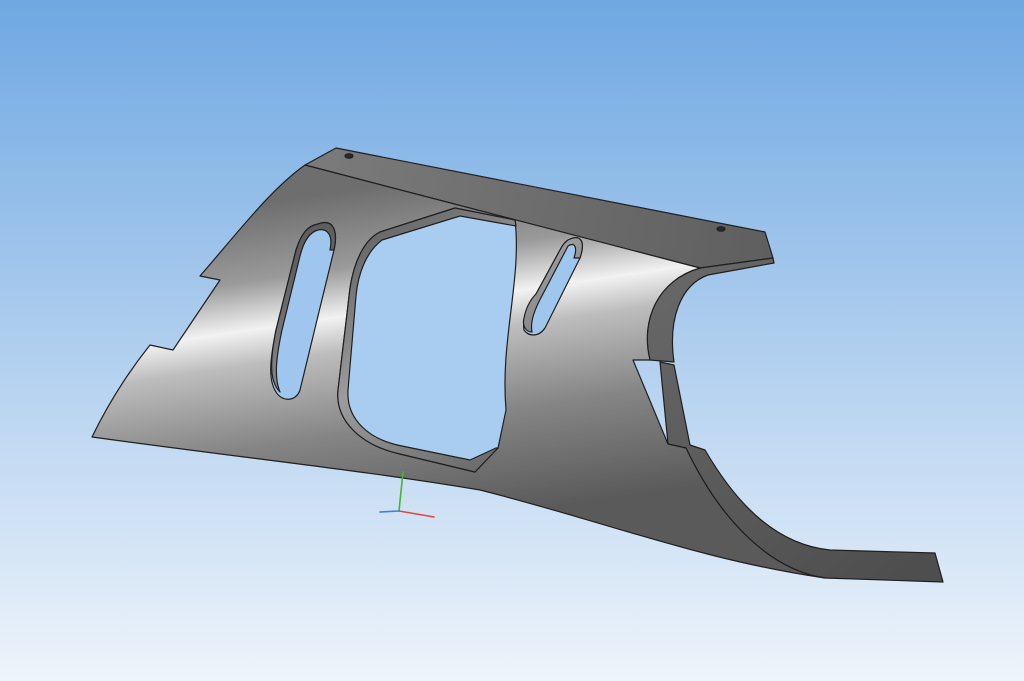 This screenshot has width=1024, height=681. What do you see at coordinates (721, 229) in the screenshot?
I see `mounting-hole-right` at bounding box center [721, 229].